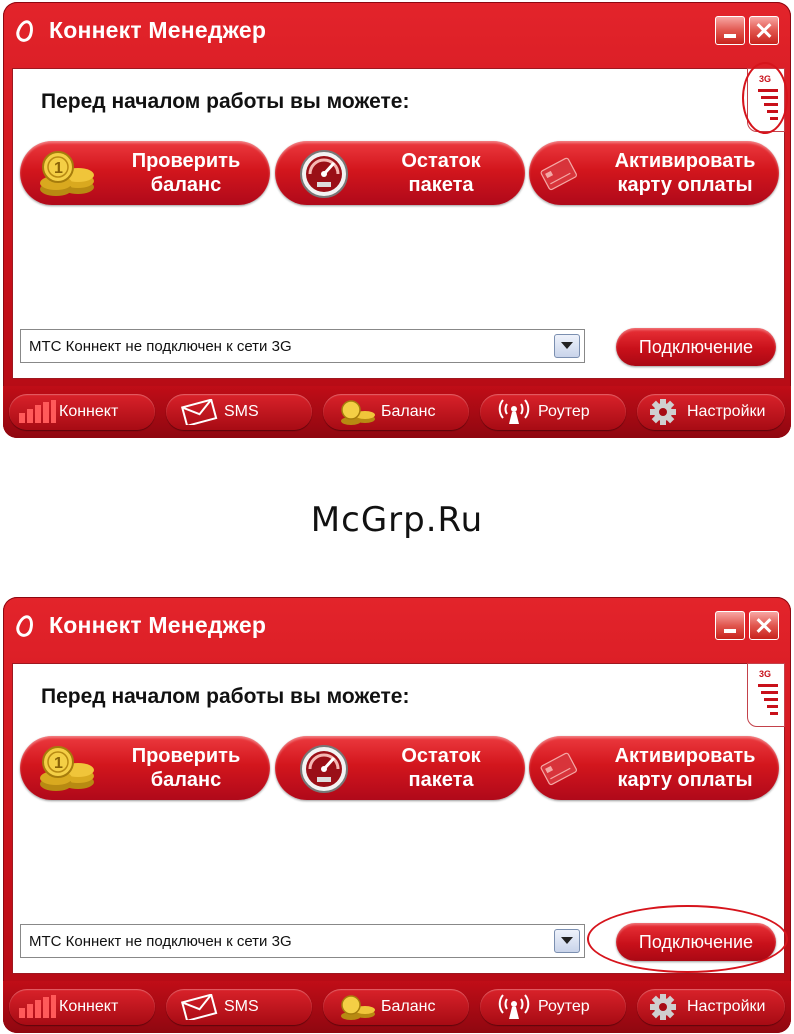 This screenshot has width=794, height=1034. What do you see at coordinates (89, 1006) in the screenshot?
I see `tab-label: Коннект` at bounding box center [89, 1006].